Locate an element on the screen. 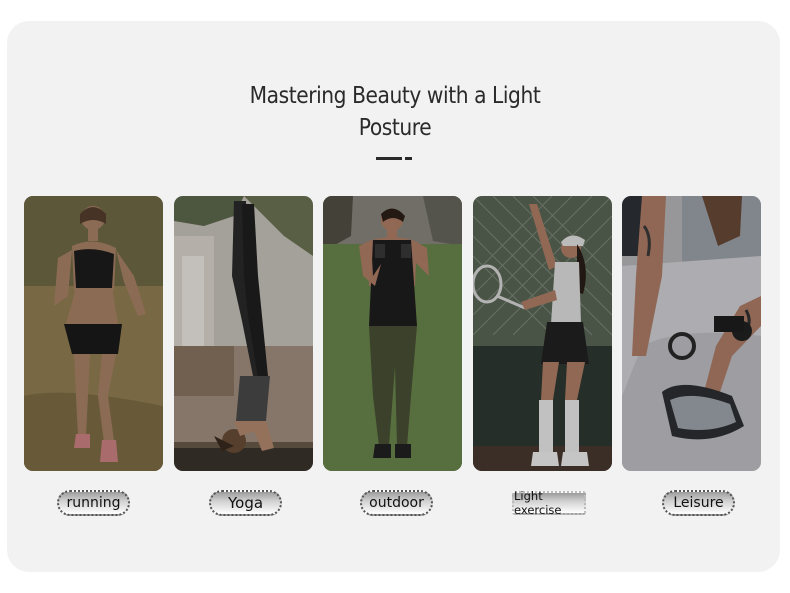  section-title-line2: Posture is located at coordinates (395, 128).